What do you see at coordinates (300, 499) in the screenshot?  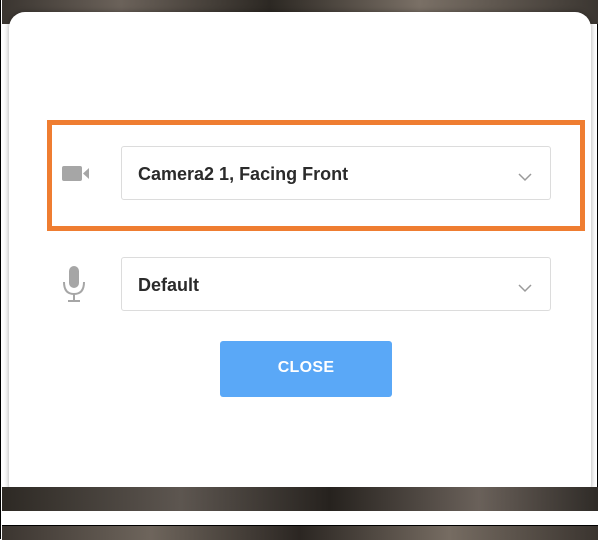 I see `video-backdrop-bottom` at bounding box center [300, 499].